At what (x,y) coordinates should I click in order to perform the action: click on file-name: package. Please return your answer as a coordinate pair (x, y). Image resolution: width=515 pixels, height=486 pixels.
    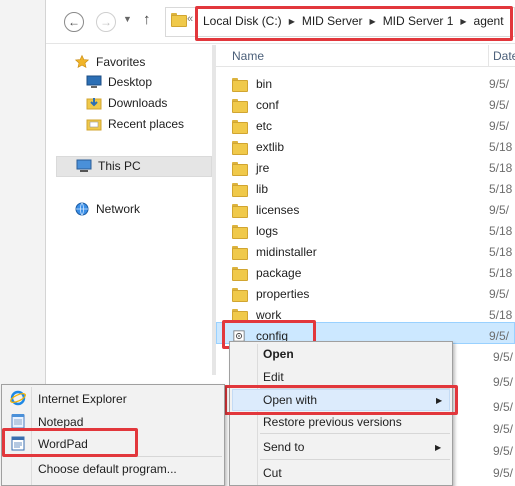
    Looking at the image, I should click on (279, 272).